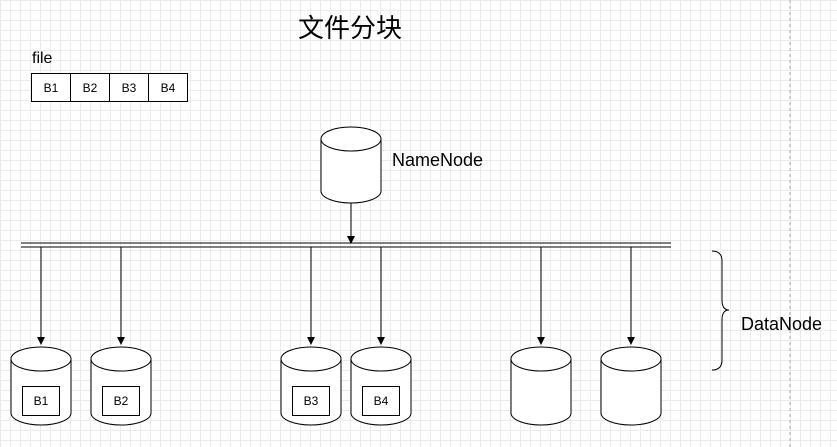  I want to click on file-blocks: B1 B2 B3 B4, so click(109, 87).